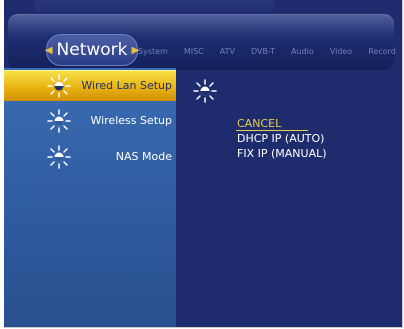  Describe the element at coordinates (154, 6) in the screenshot. I see `top-ghost-bar` at that location.